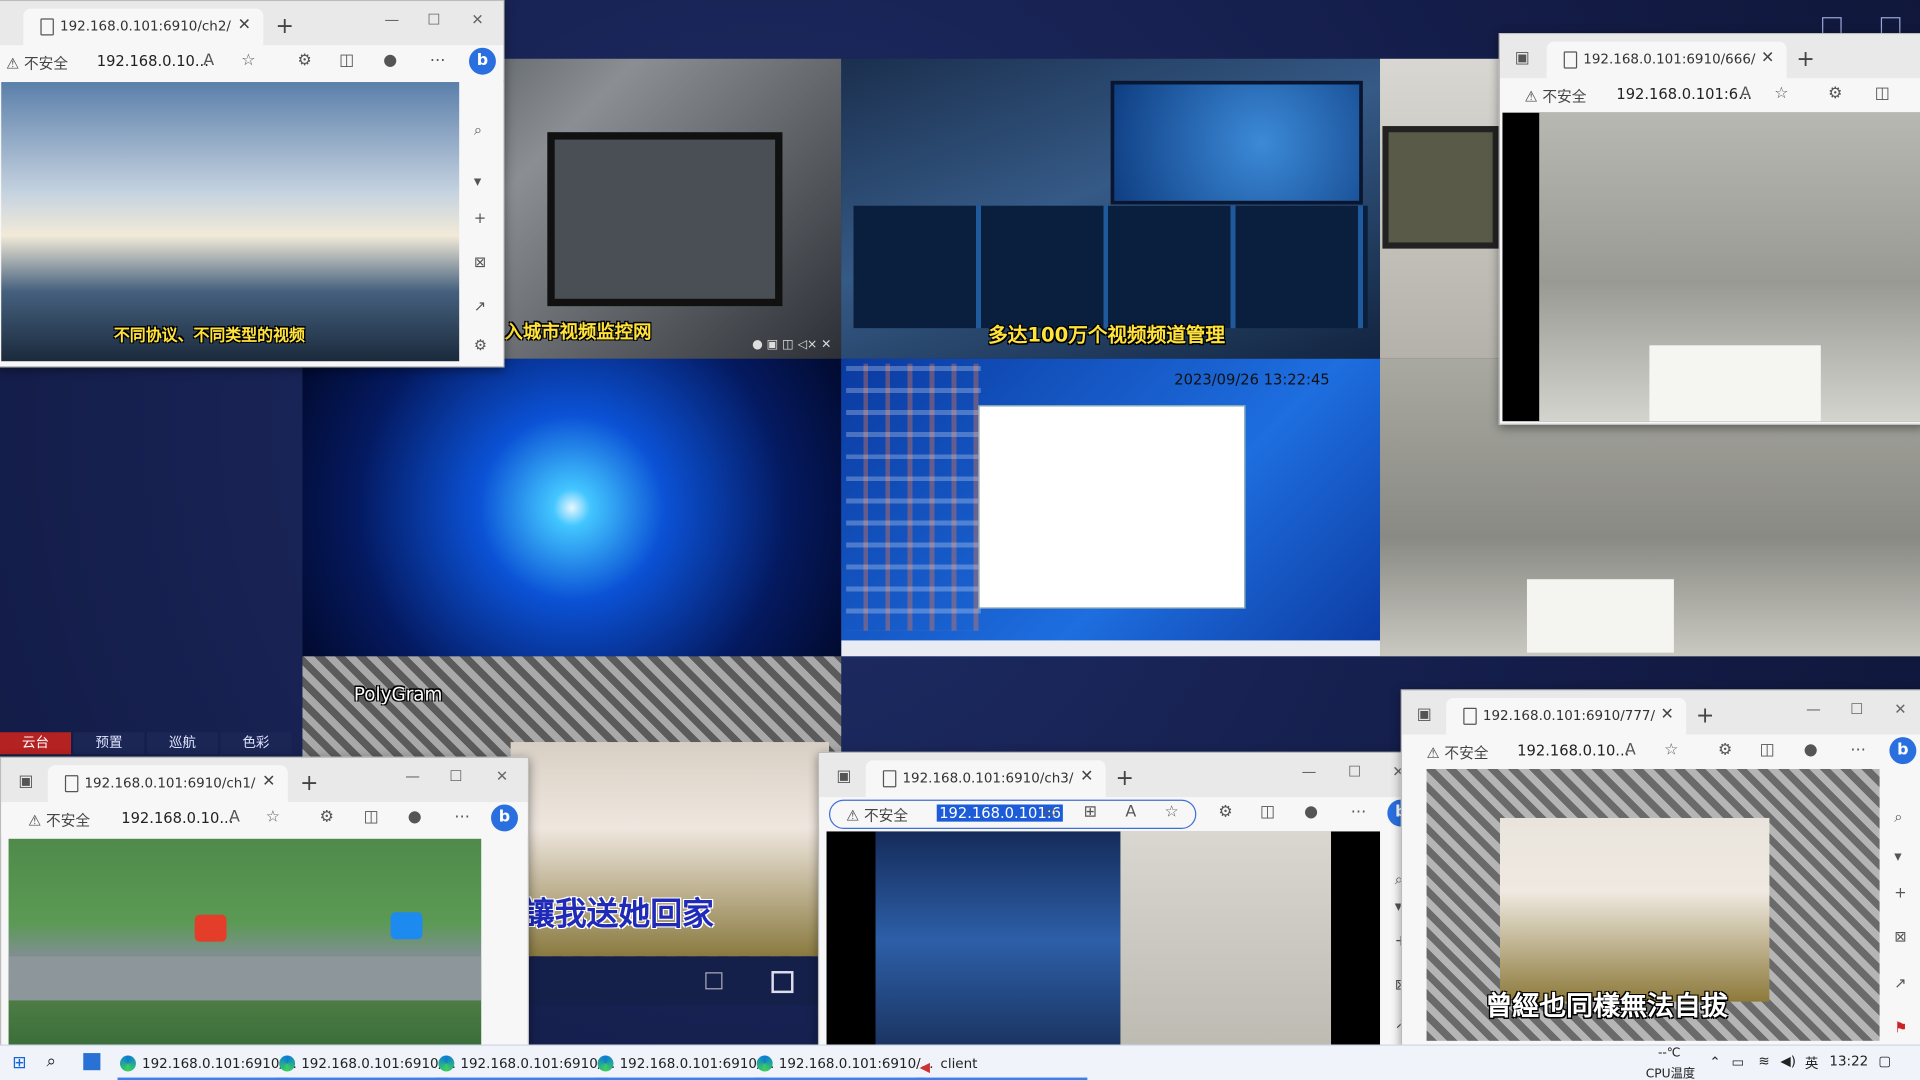 The image size is (1920, 1080). I want to click on wifi-icon: ≋, so click(1763, 1061).